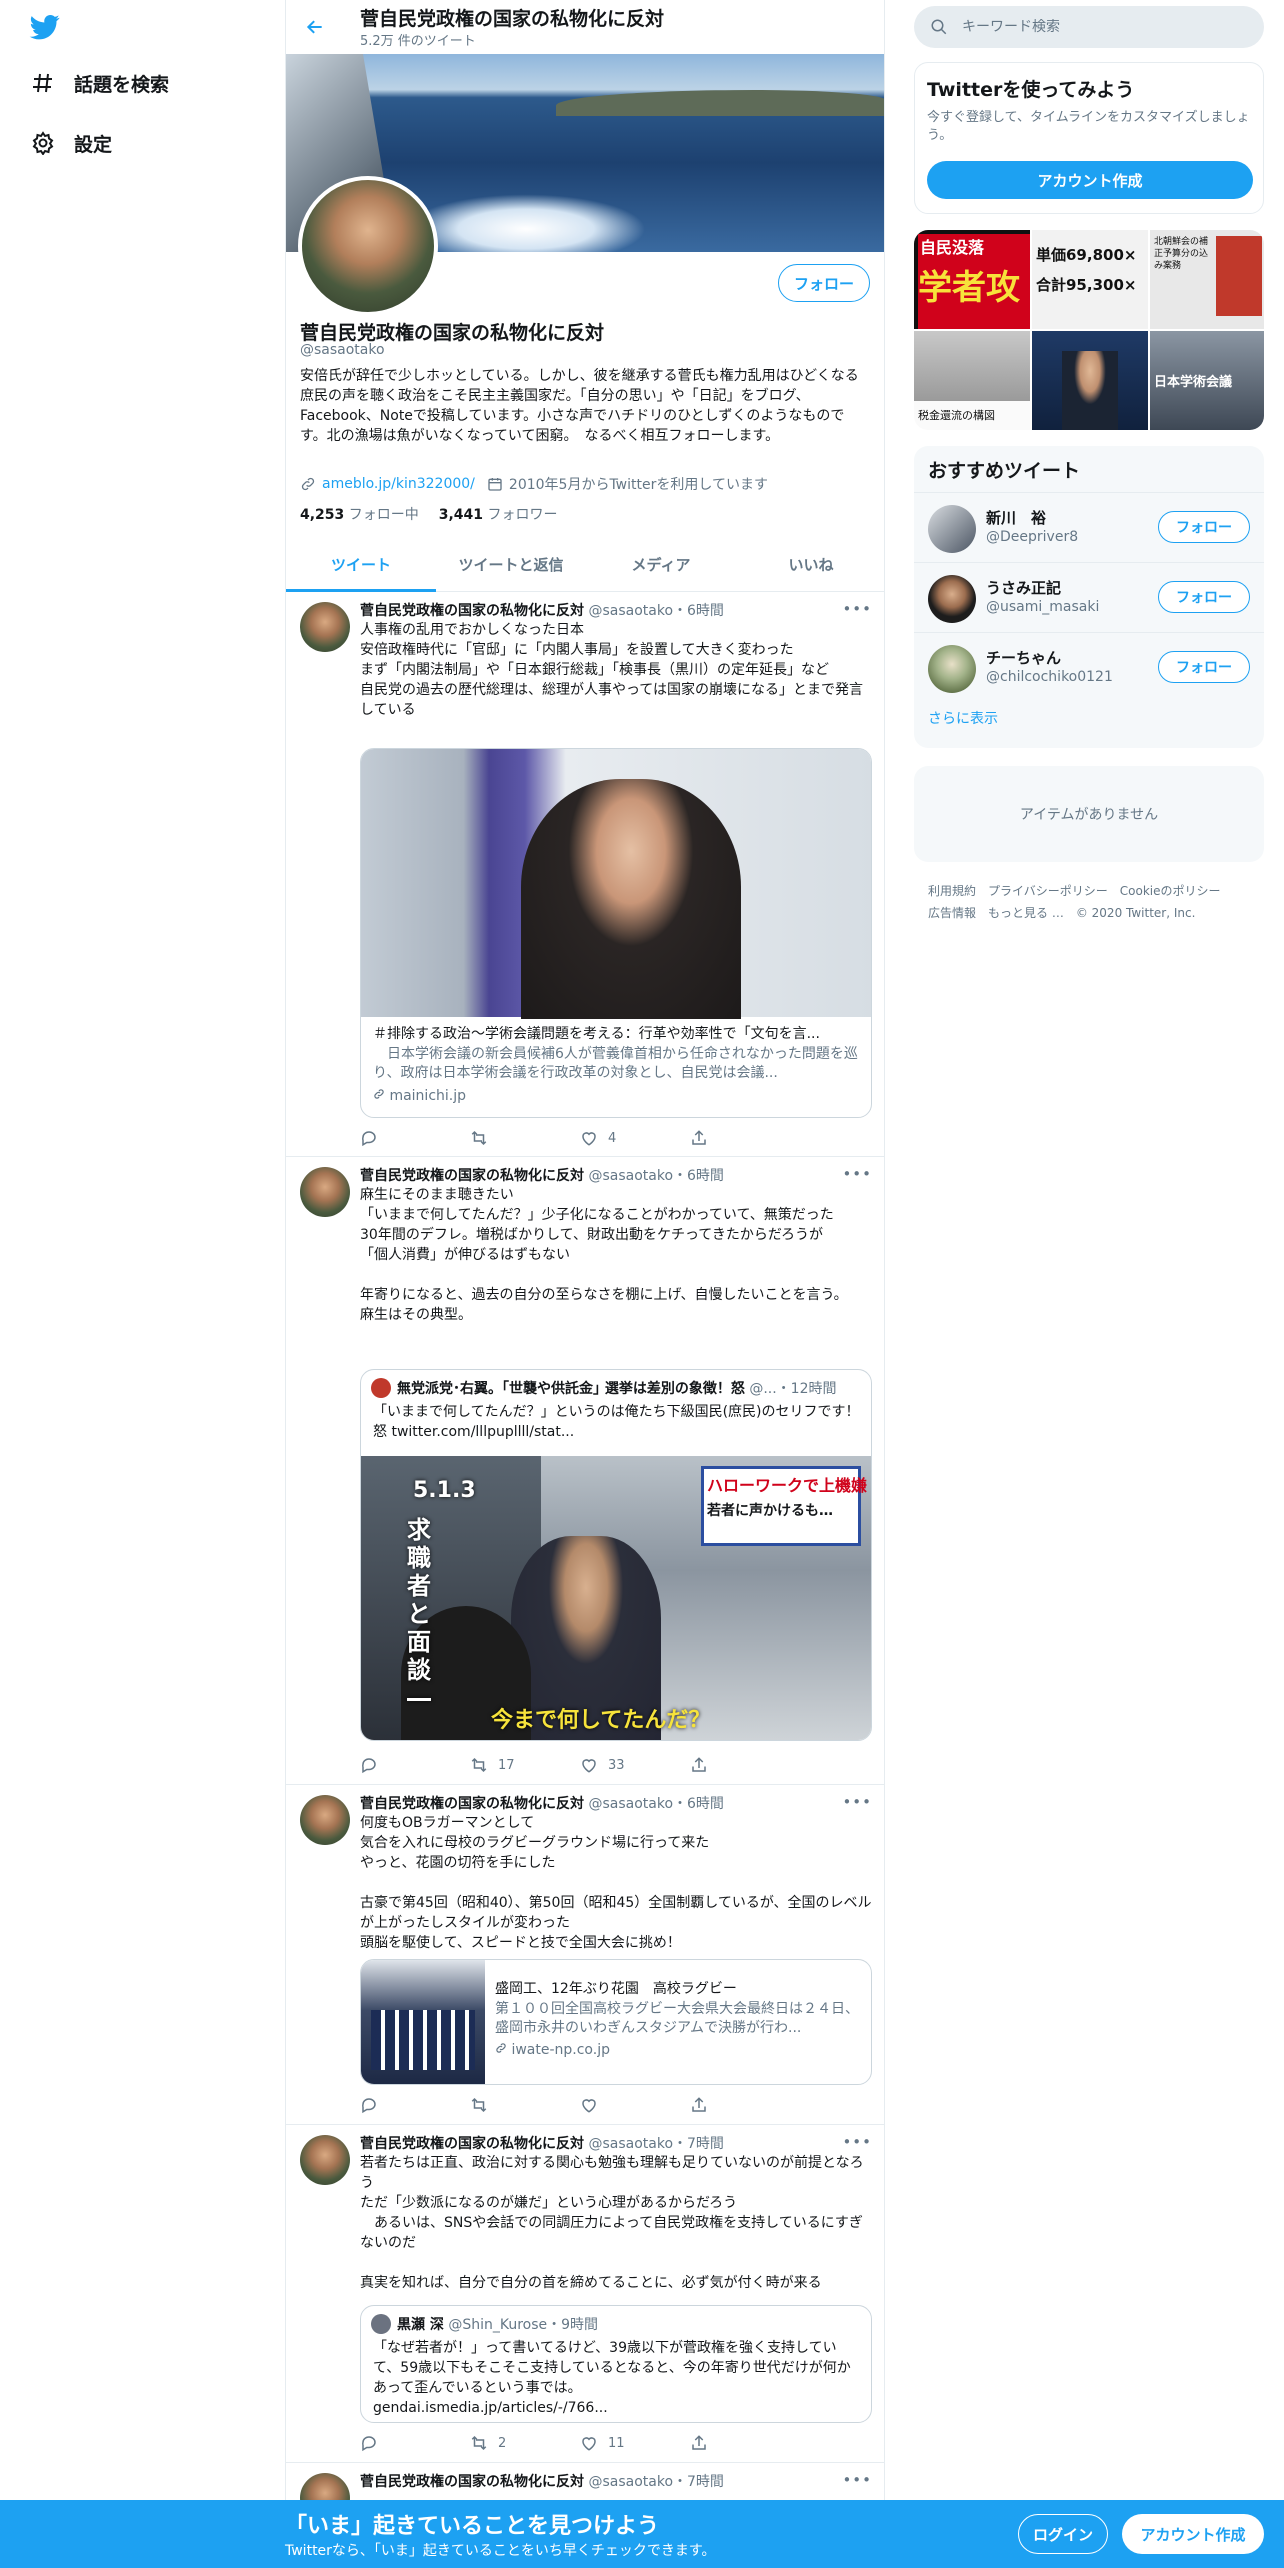  I want to click on link-icon, so click(379, 1094).